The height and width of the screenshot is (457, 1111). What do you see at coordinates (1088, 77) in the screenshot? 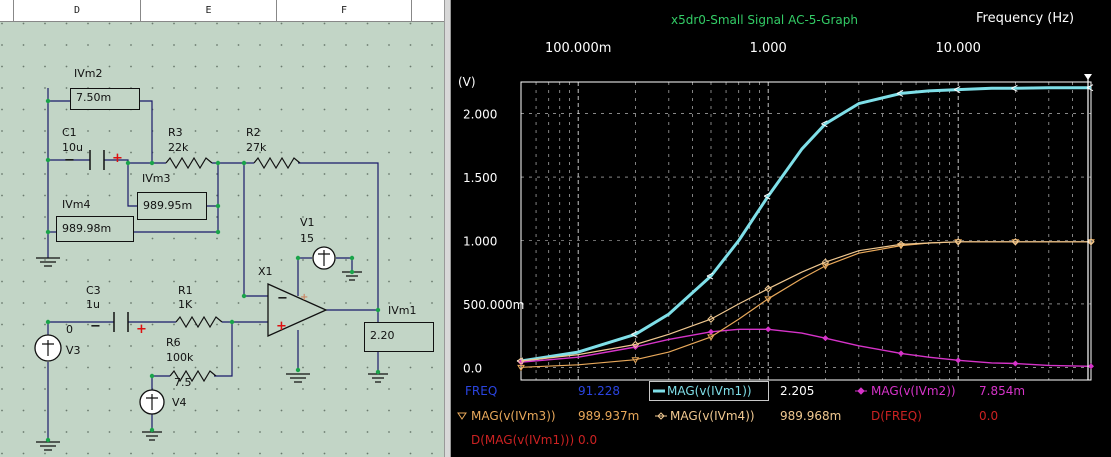
I see `cursor-handle-icon` at bounding box center [1088, 77].